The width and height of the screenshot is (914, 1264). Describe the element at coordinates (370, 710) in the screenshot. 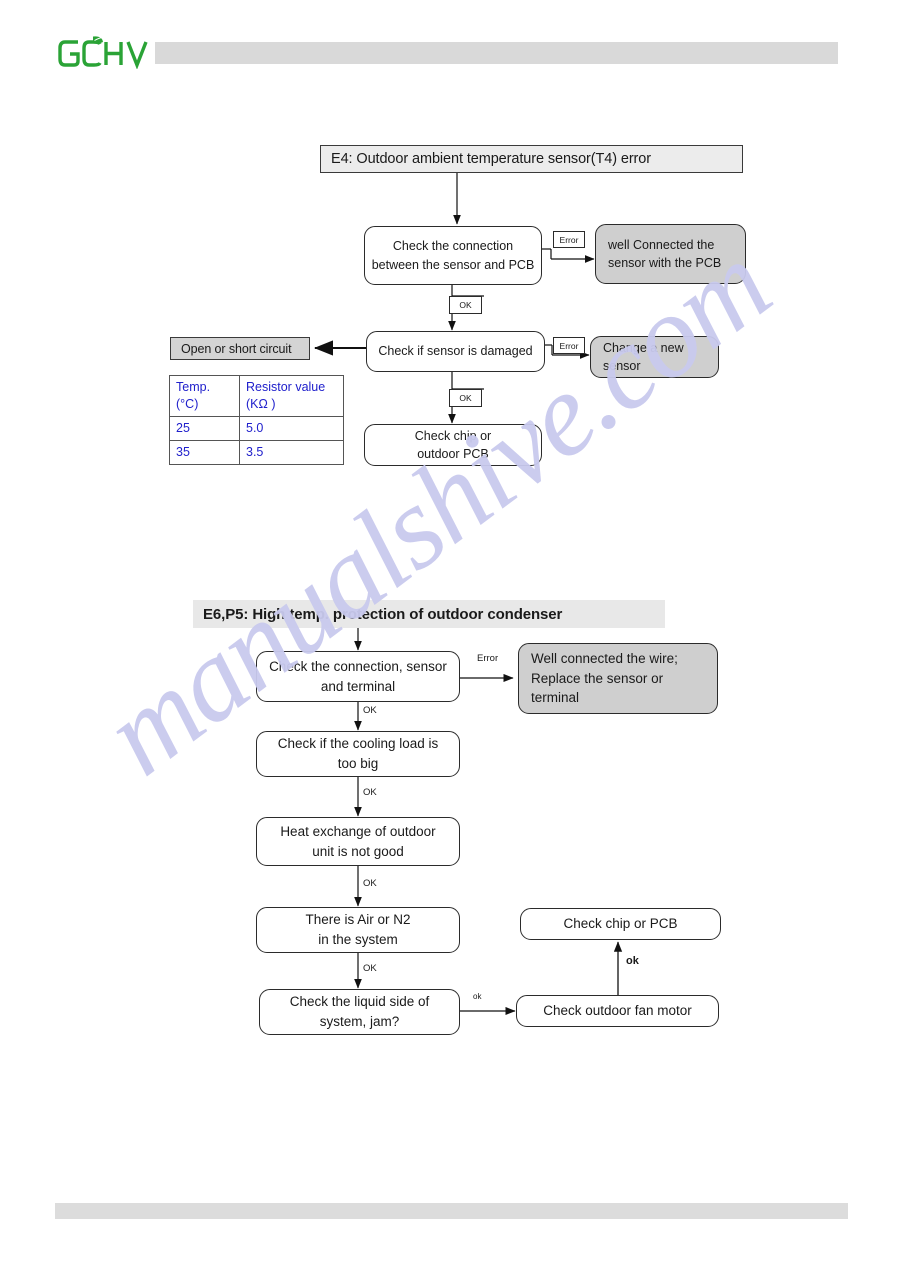

I see `edge-label-ok-1: OK` at that location.